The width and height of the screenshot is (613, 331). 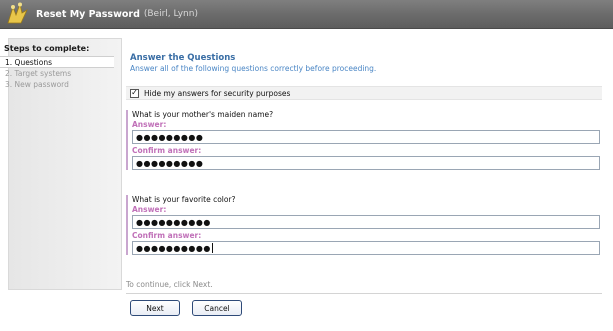 What do you see at coordinates (88, 14) in the screenshot?
I see `window-title: Reset My Password` at bounding box center [88, 14].